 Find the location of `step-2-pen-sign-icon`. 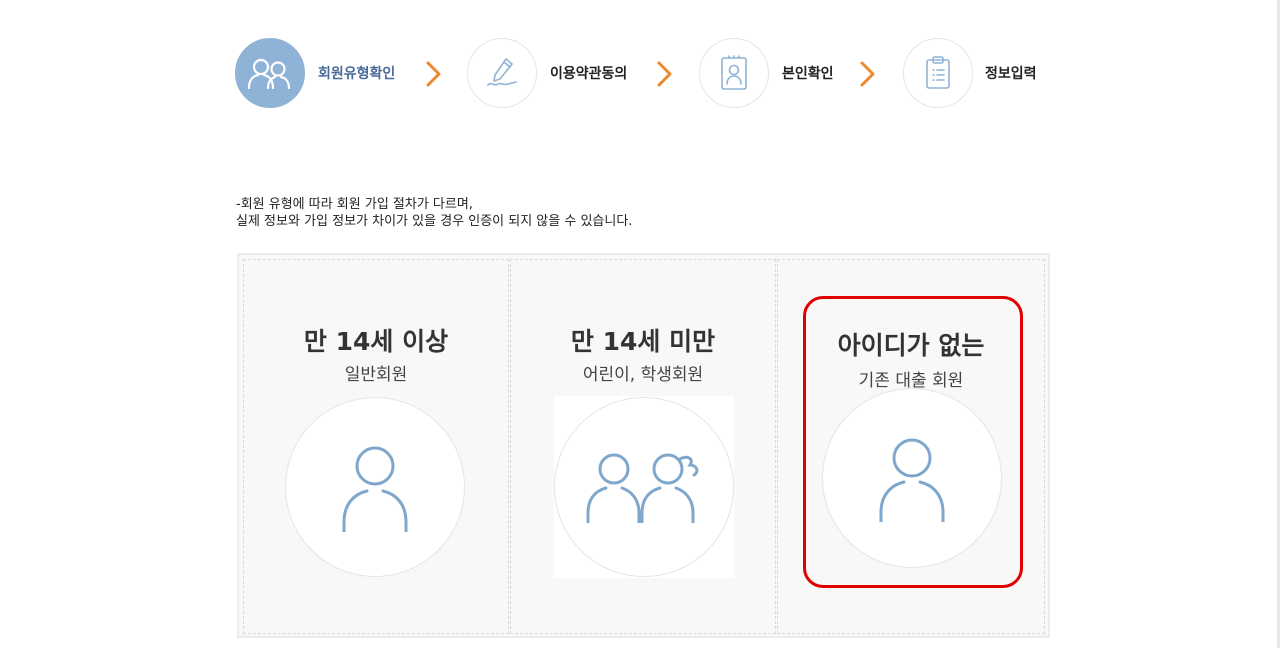

step-2-pen-sign-icon is located at coordinates (502, 73).